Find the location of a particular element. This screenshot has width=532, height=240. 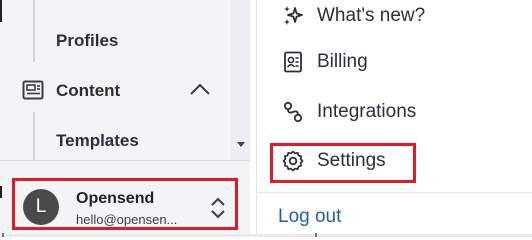

sidebar-item-content: Content is located at coordinates (88, 91).